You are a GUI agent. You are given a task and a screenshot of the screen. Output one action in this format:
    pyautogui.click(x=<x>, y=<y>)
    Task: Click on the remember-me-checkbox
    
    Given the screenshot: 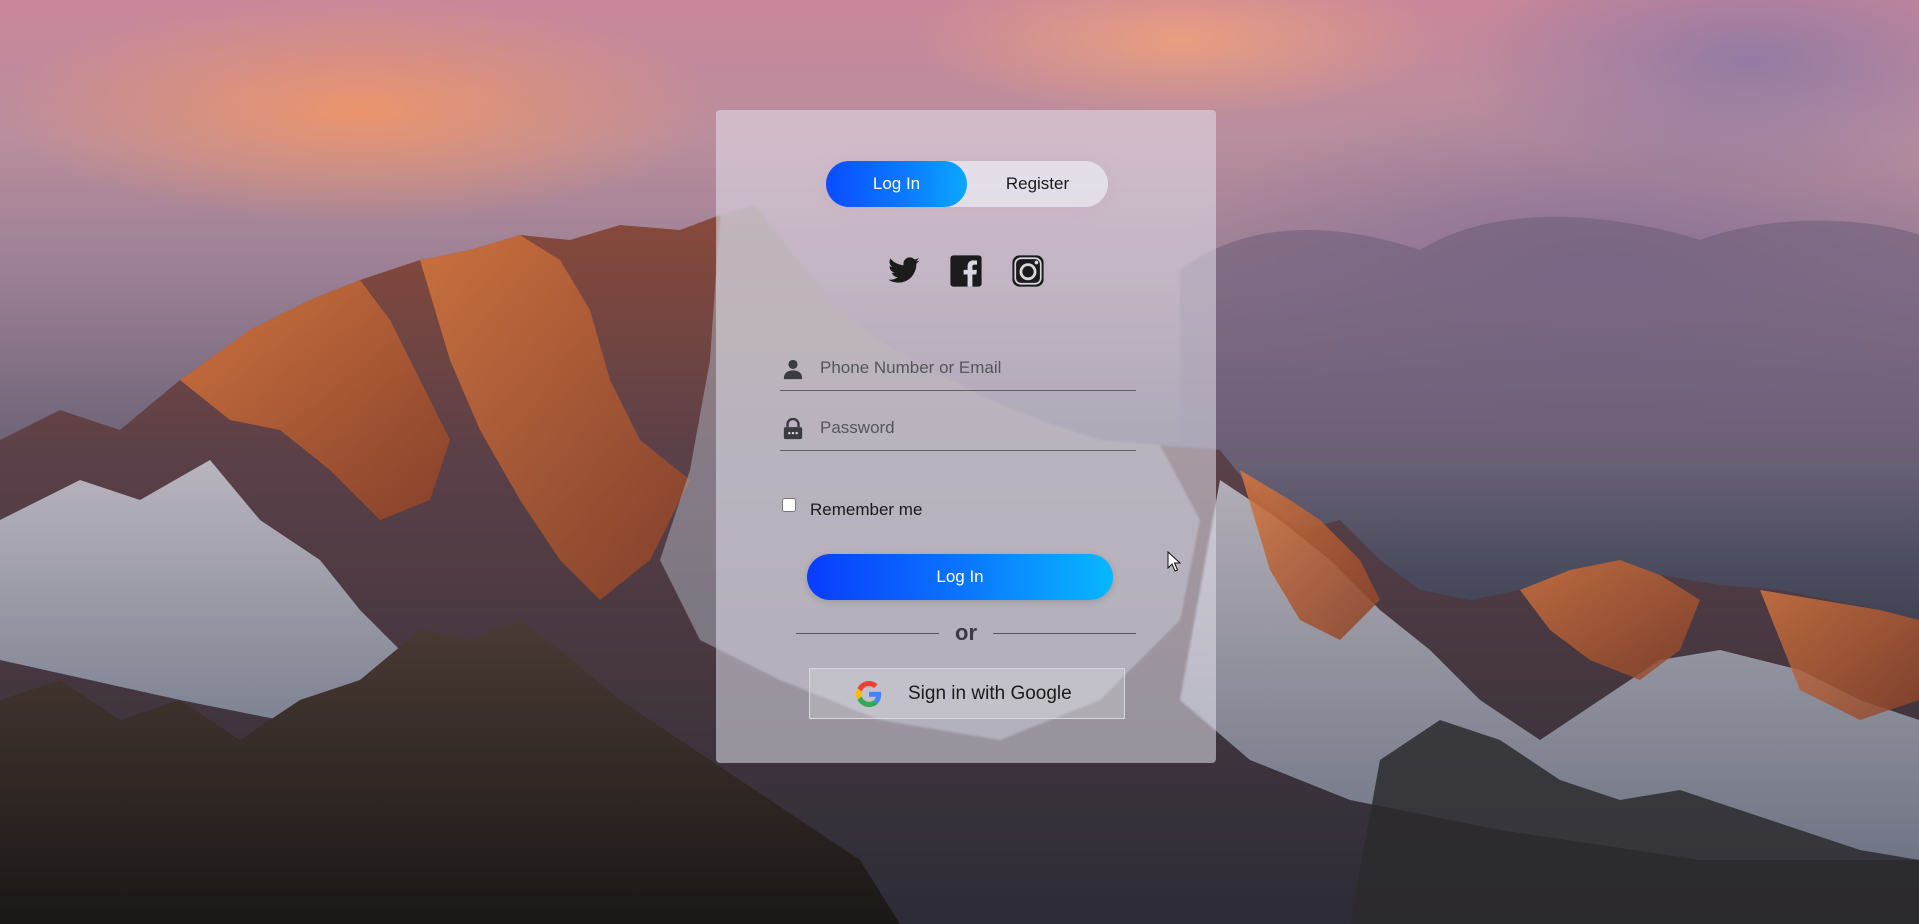 What is the action you would take?
    pyautogui.click(x=789, y=505)
    